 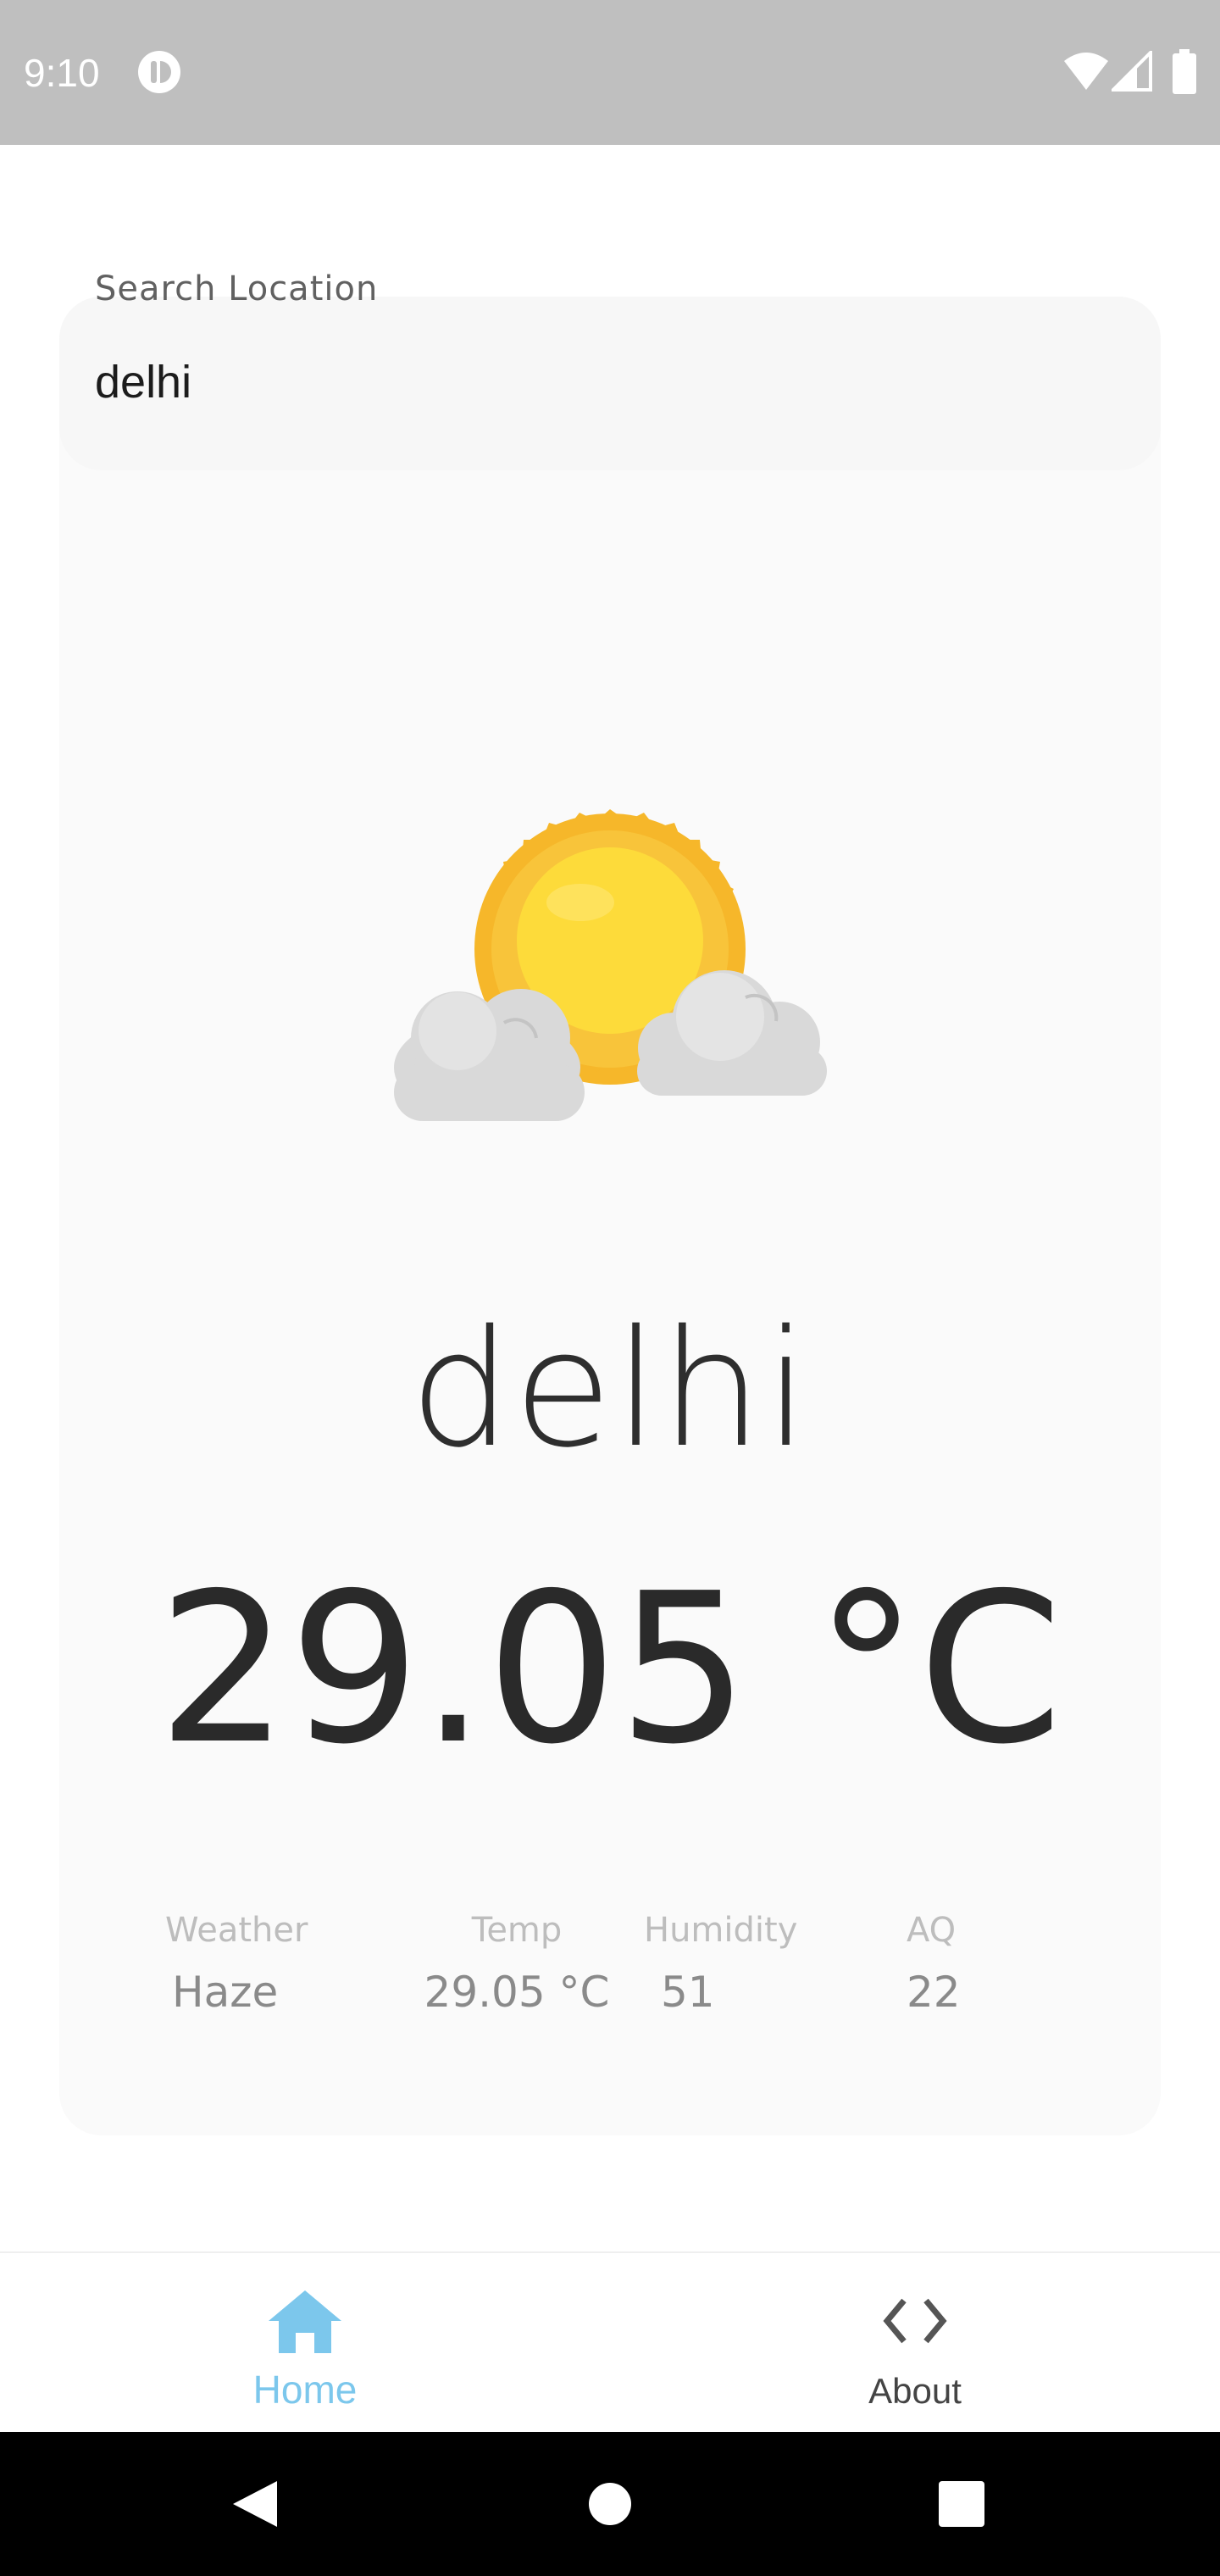 What do you see at coordinates (934, 1992) in the screenshot?
I see `stat-value: 22` at bounding box center [934, 1992].